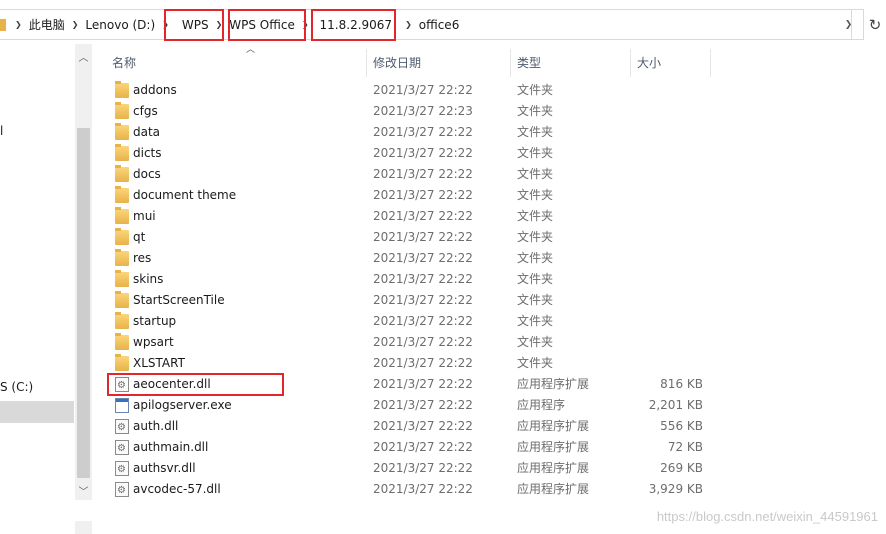 This screenshot has width=886, height=534. What do you see at coordinates (164, 468) in the screenshot?
I see `file-name: authsvr.dll` at bounding box center [164, 468].